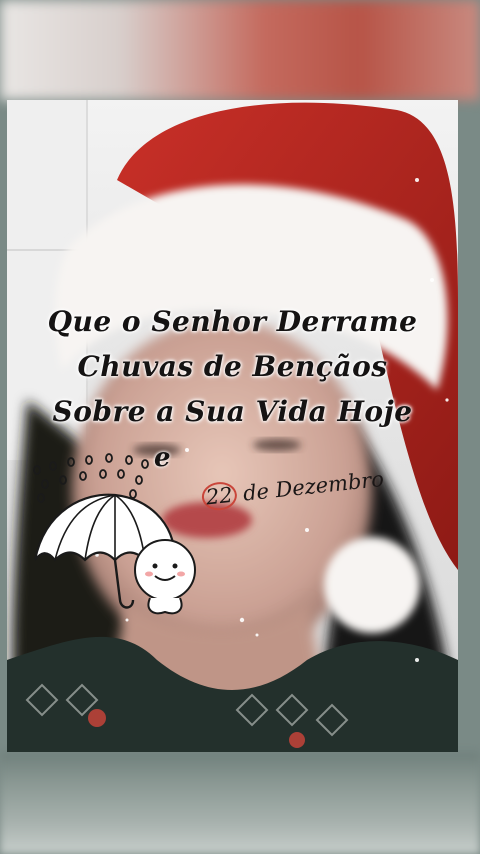  Describe the element at coordinates (232, 366) in the screenshot. I see `caption-line-2: Chuvas de Bençãos` at that location.